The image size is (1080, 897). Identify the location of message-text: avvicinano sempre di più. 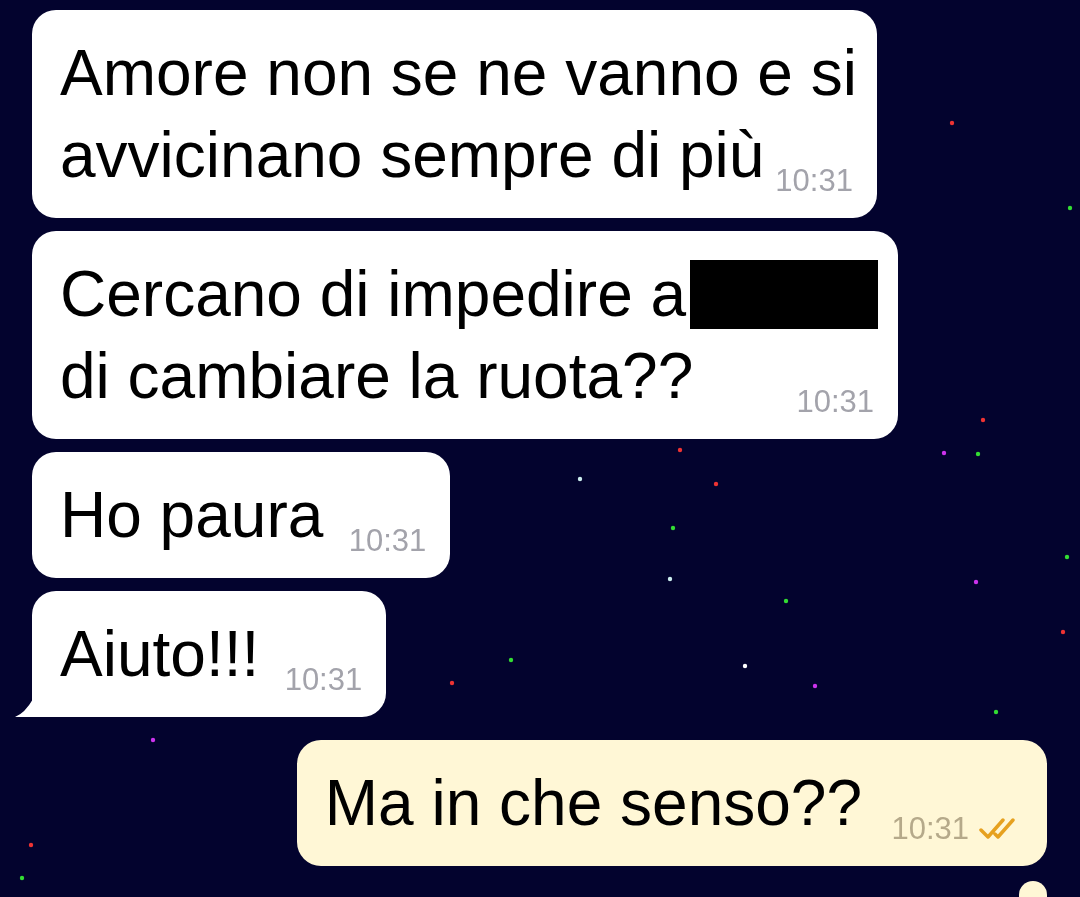
(412, 155).